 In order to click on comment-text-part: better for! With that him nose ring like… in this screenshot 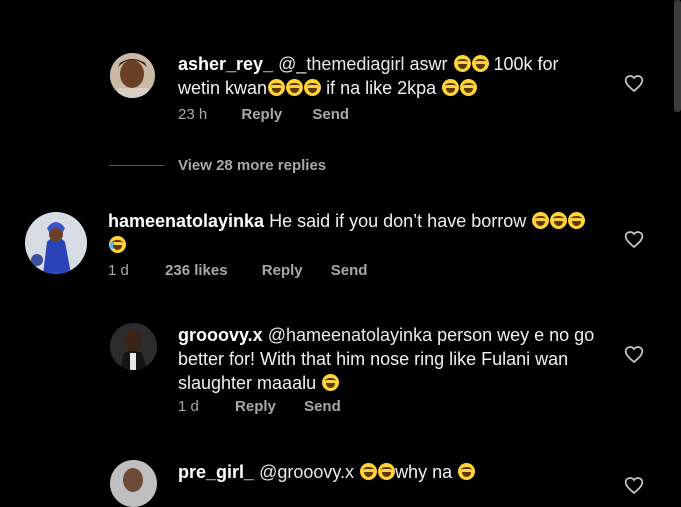, I will do `click(373, 359)`.